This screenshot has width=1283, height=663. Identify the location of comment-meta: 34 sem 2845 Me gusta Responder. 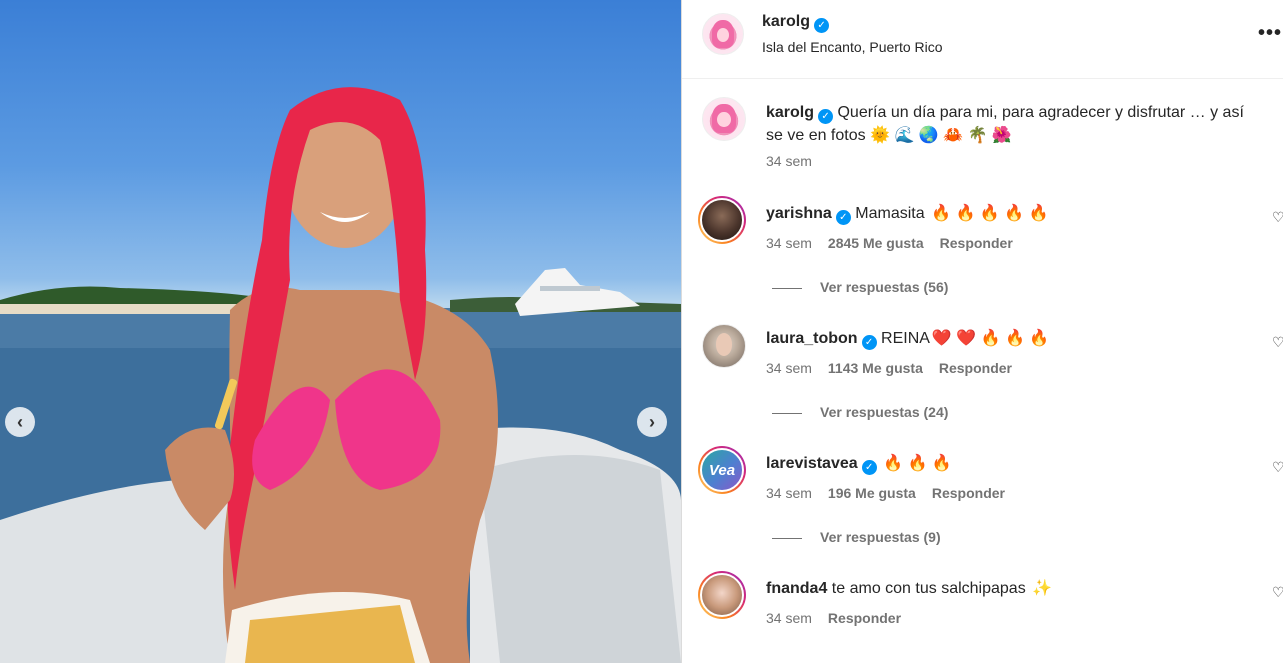
(889, 243).